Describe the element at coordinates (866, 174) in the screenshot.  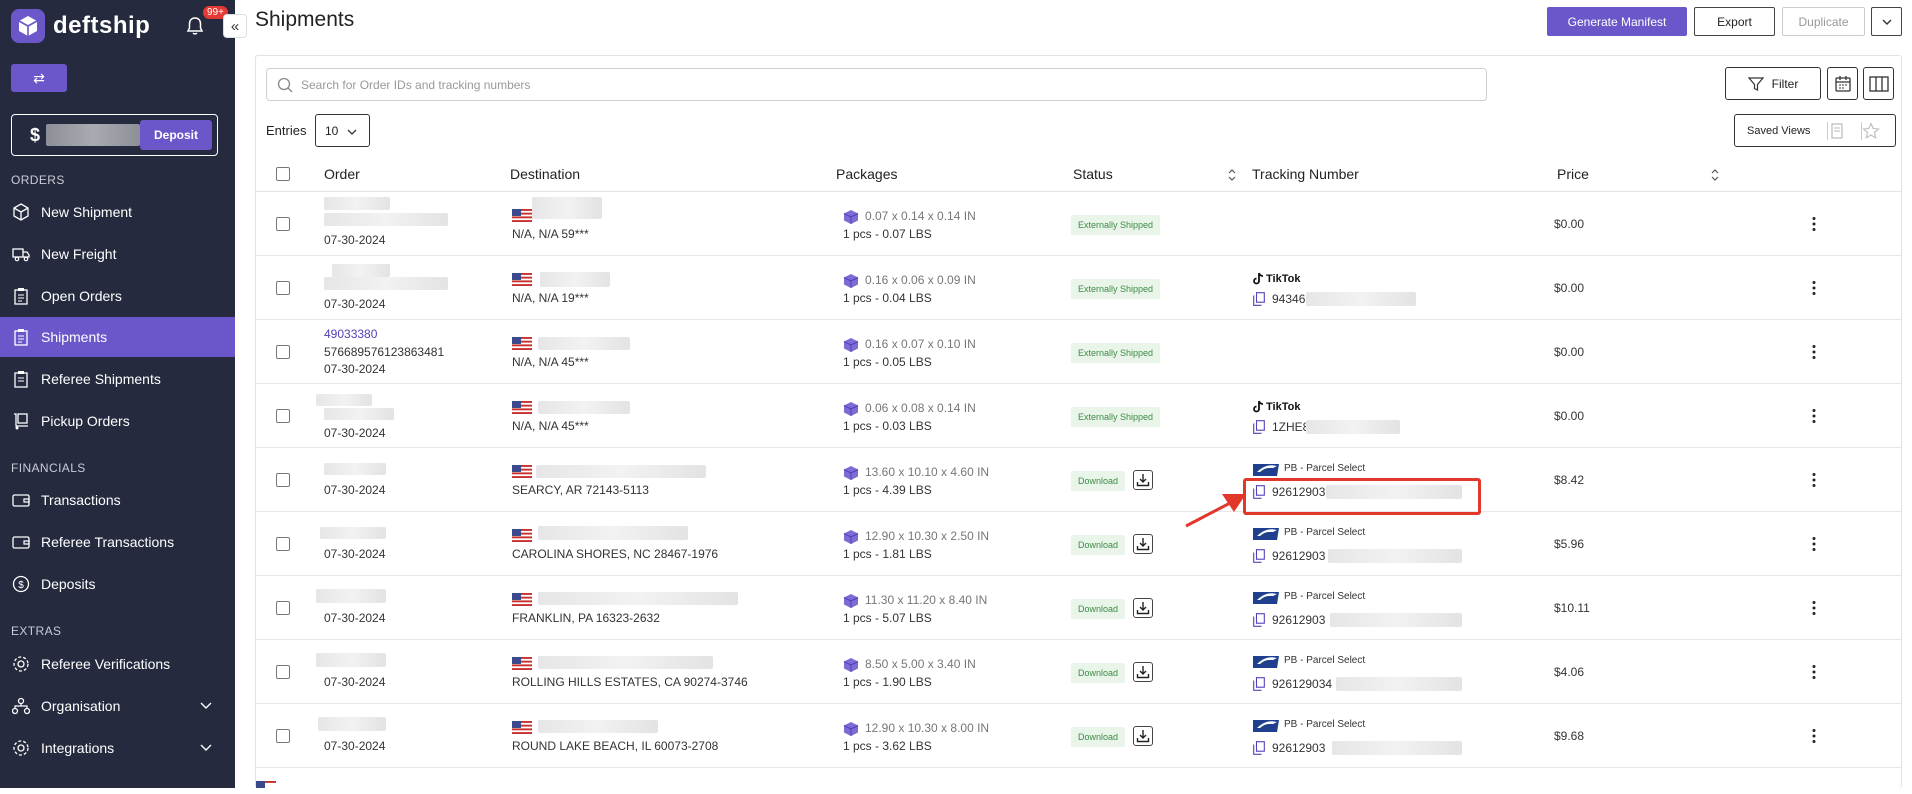
I see `column-header-packages: Packages` at that location.